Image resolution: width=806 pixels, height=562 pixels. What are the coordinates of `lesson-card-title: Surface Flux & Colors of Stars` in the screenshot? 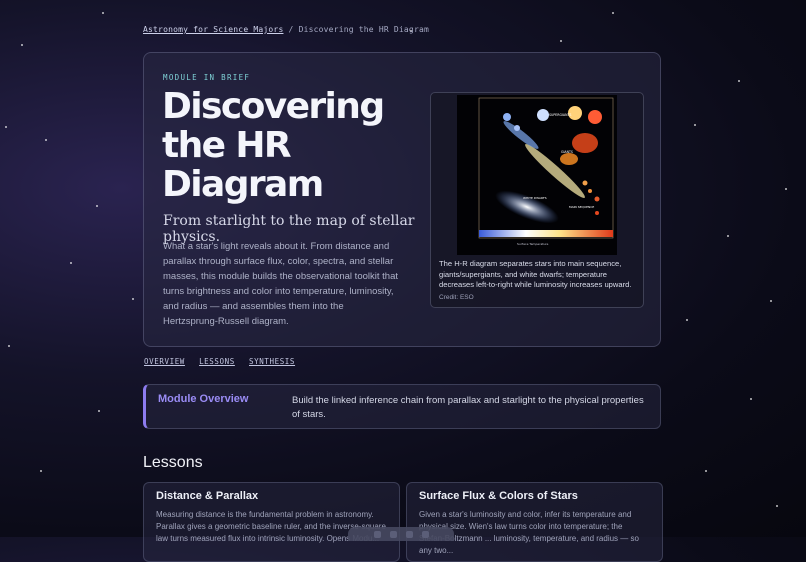 It's located at (498, 496).